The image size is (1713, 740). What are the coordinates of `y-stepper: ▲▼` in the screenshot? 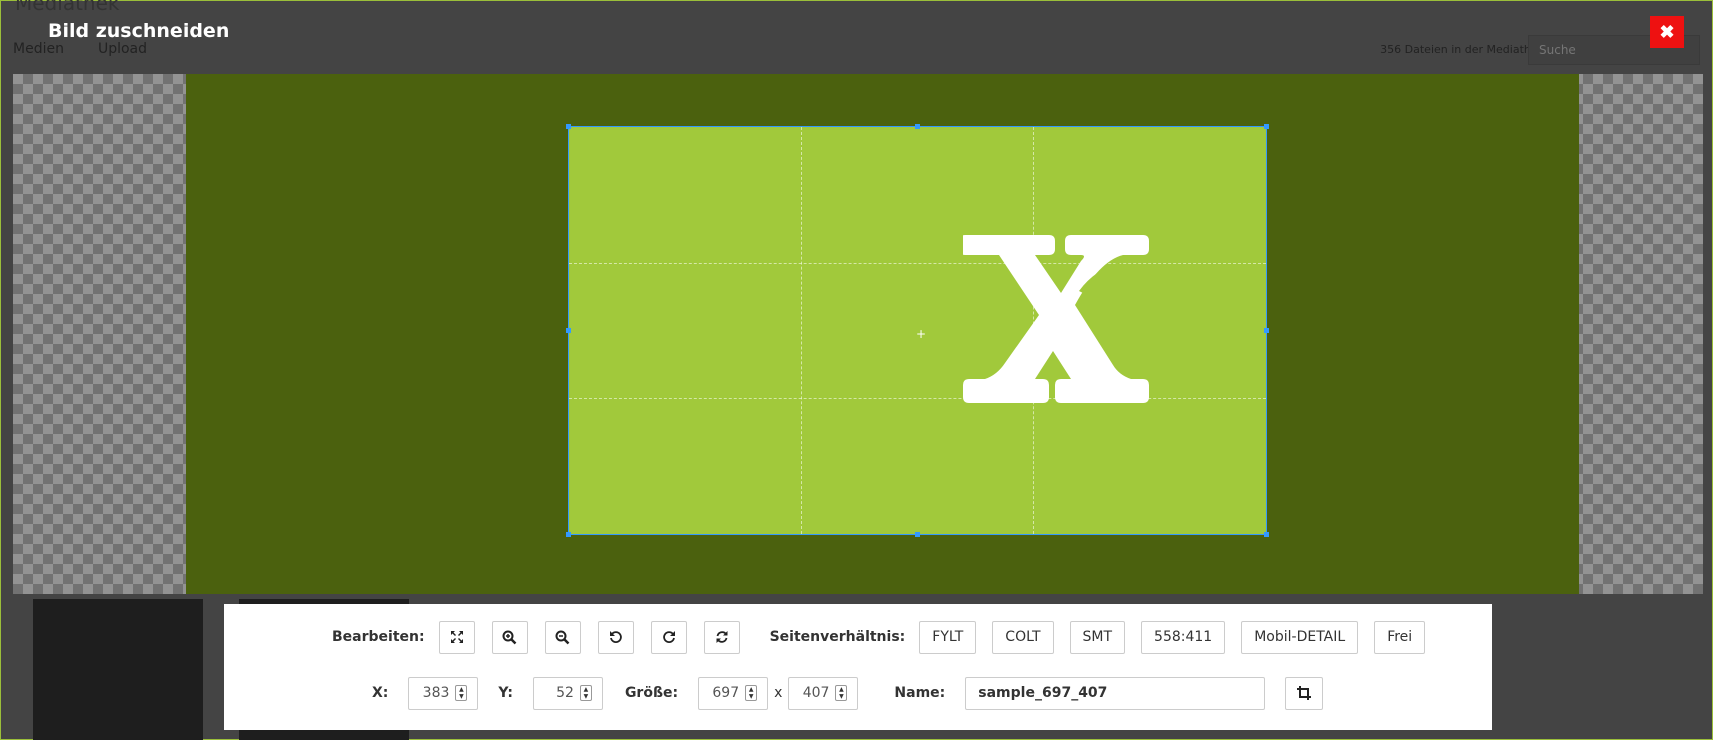 It's located at (567, 693).